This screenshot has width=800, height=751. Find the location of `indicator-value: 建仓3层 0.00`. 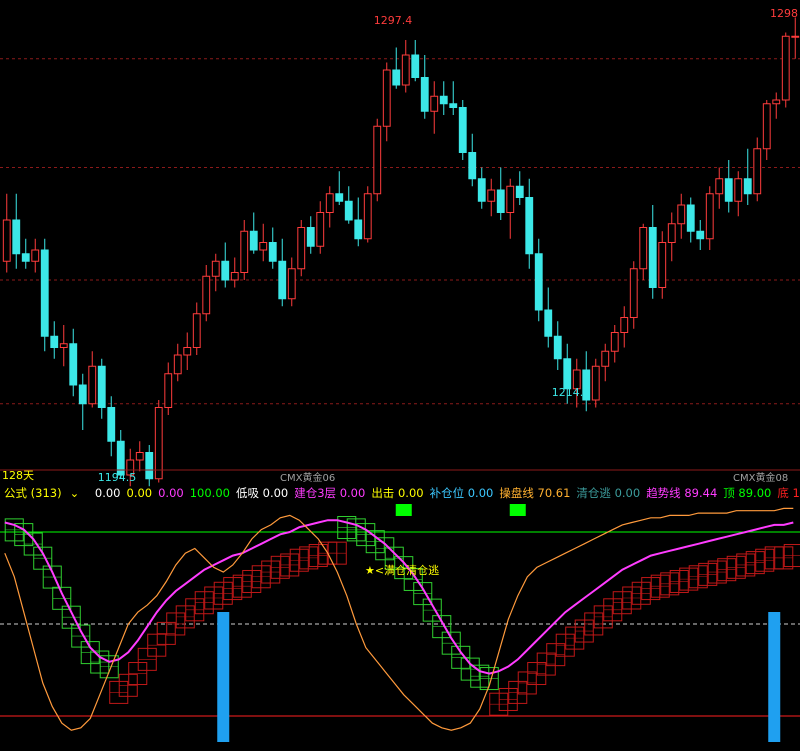

indicator-value: 建仓3层 0.00 is located at coordinates (330, 493).